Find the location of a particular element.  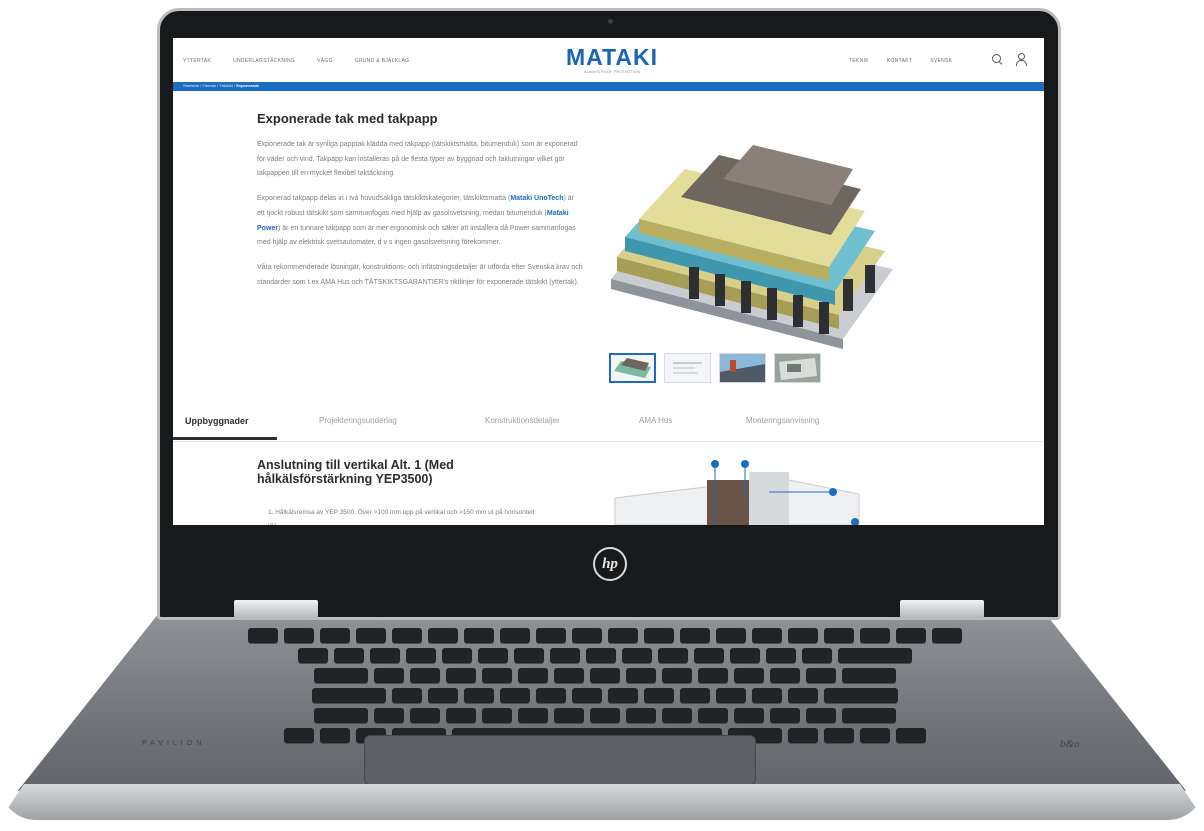

breadcrumb-current: Exponerade is located at coordinates (248, 85).